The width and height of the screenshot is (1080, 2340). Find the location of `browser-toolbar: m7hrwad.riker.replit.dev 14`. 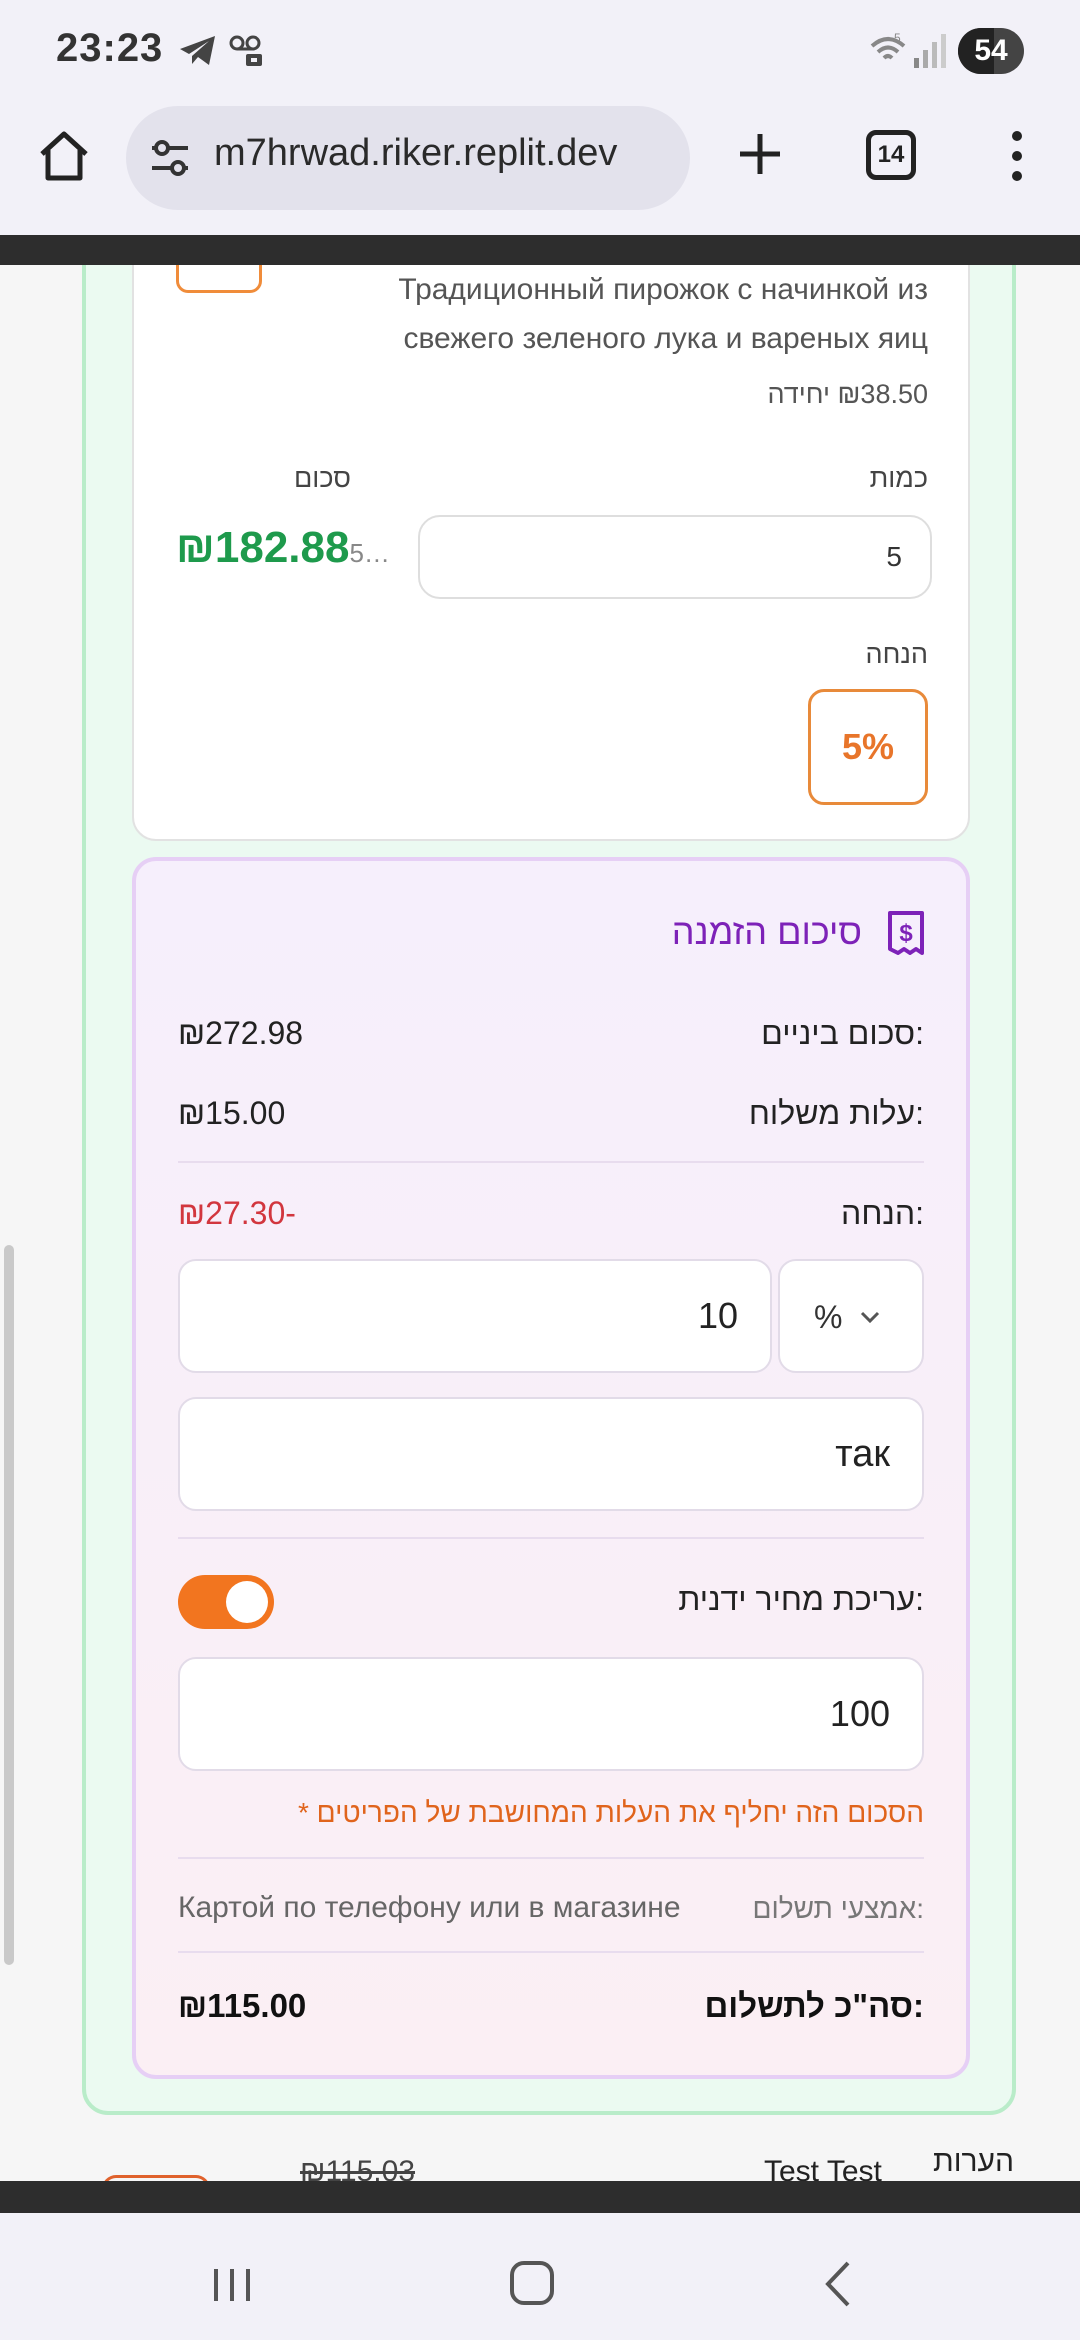

browser-toolbar: m7hrwad.riker.replit.dev 14 is located at coordinates (540, 167).